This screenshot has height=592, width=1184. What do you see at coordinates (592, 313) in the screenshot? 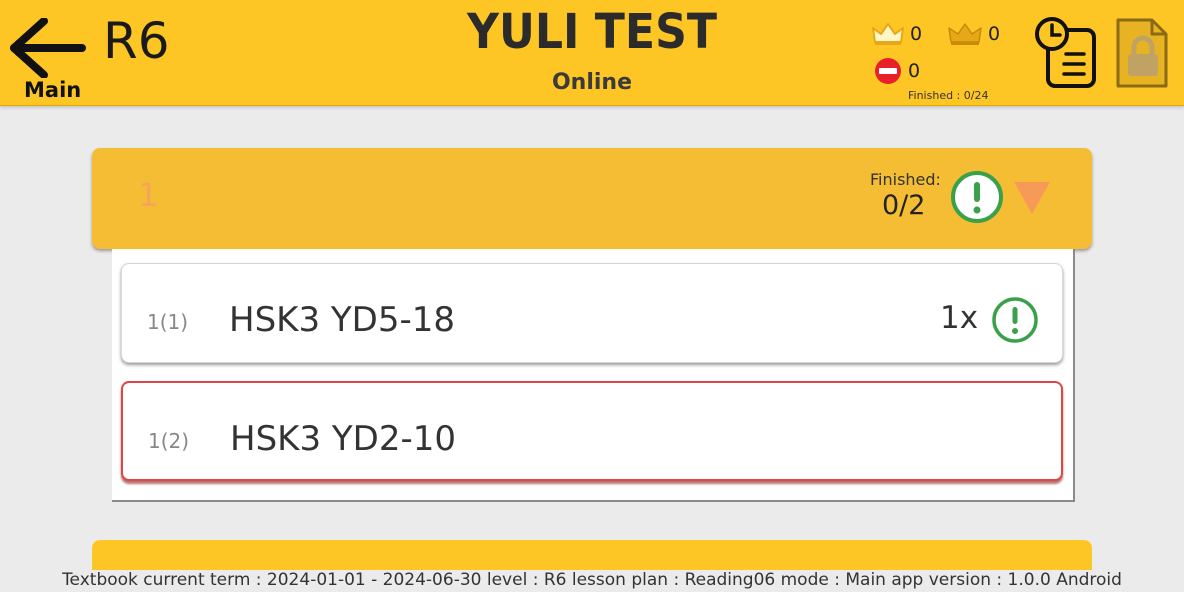
I see `lesson-item: 1(1) HSK3 YD5-18 1x` at bounding box center [592, 313].